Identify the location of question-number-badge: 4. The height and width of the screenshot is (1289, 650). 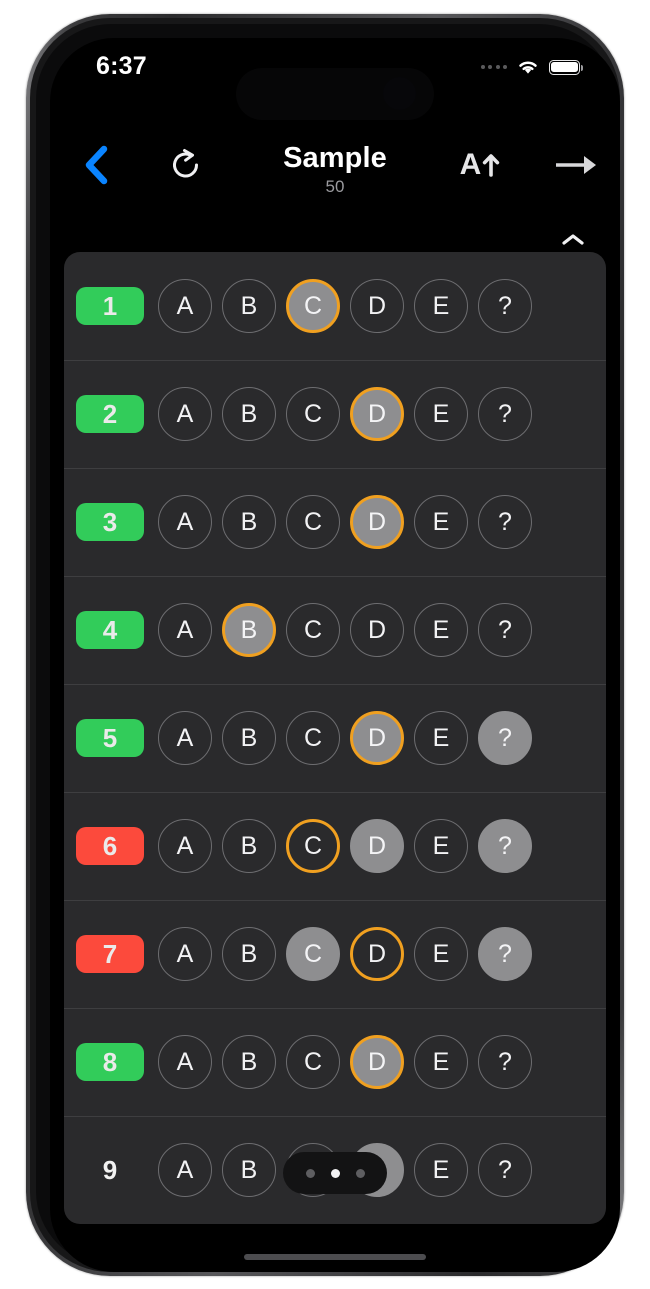
(110, 630).